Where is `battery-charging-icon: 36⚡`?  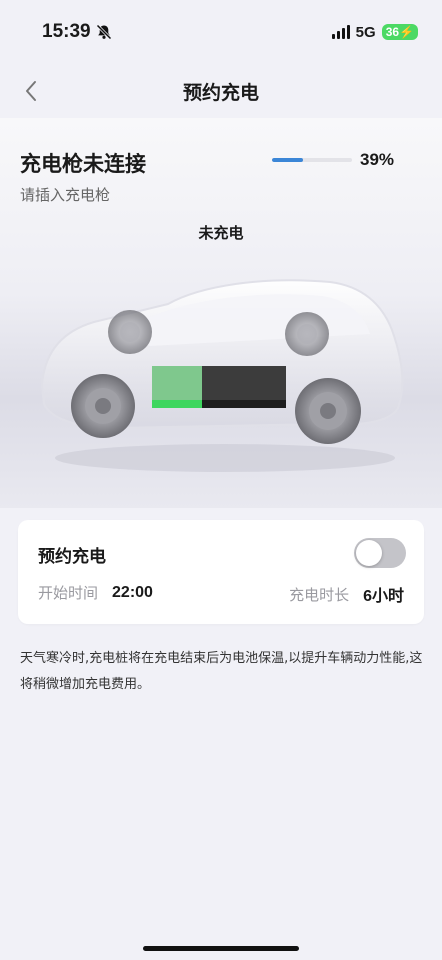
battery-charging-icon: 36⚡ is located at coordinates (399, 32).